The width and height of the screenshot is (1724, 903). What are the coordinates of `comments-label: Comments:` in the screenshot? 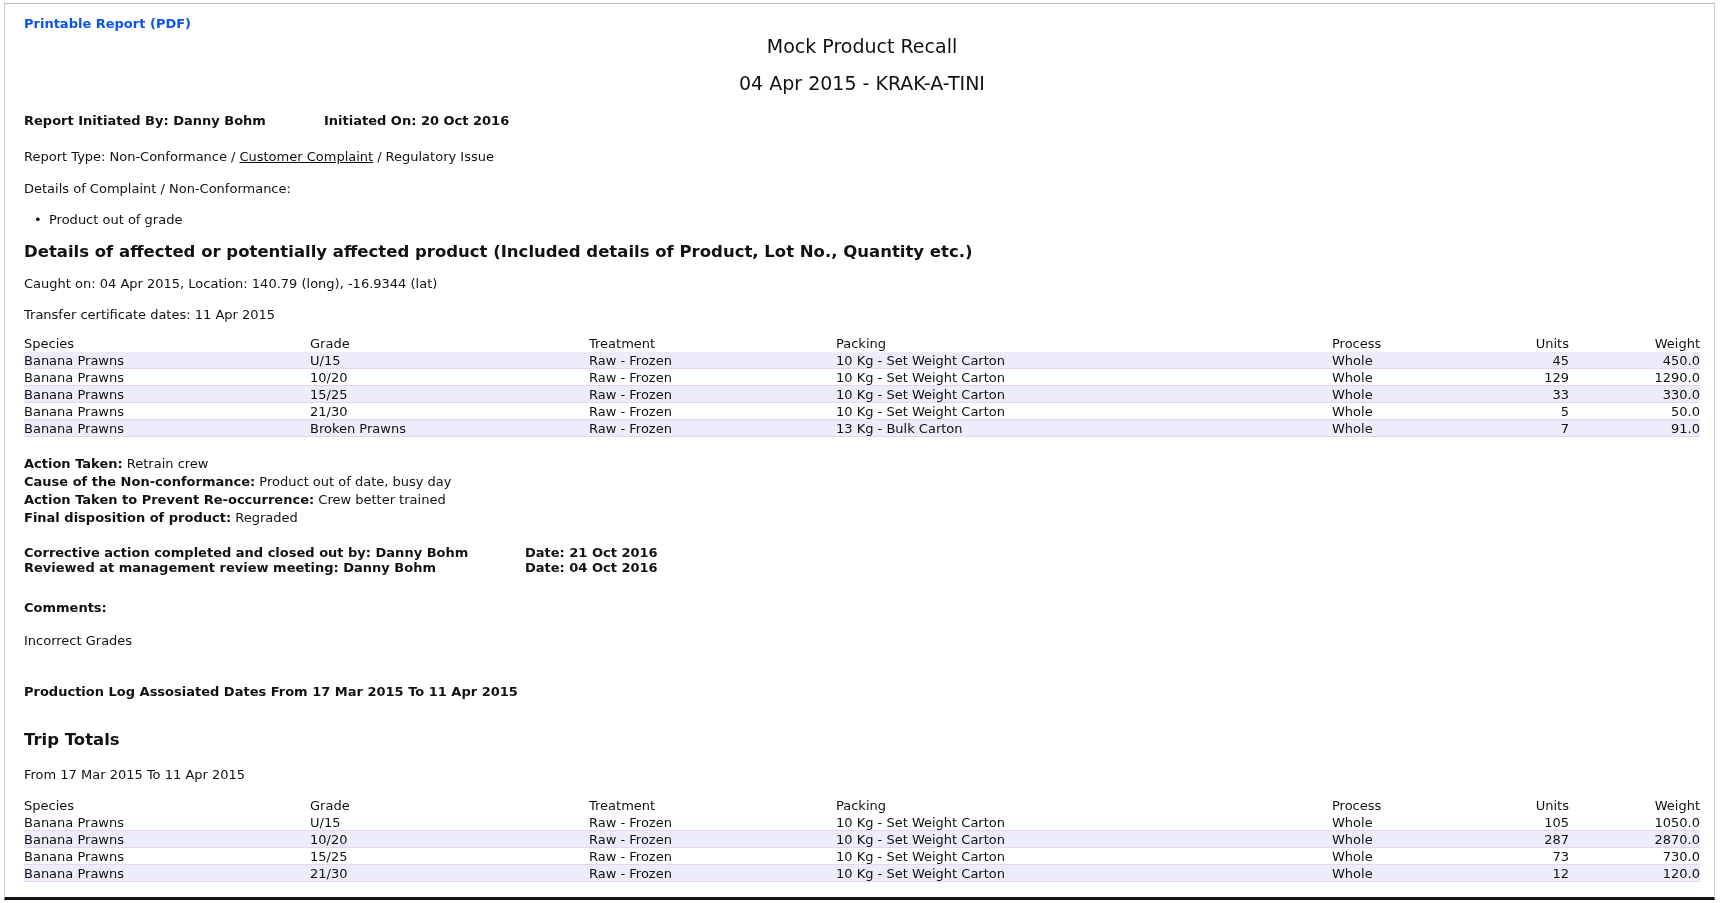 It's located at (66, 608).